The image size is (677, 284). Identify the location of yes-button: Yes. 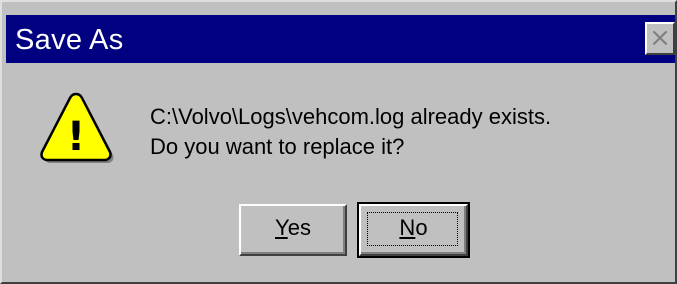
(293, 230).